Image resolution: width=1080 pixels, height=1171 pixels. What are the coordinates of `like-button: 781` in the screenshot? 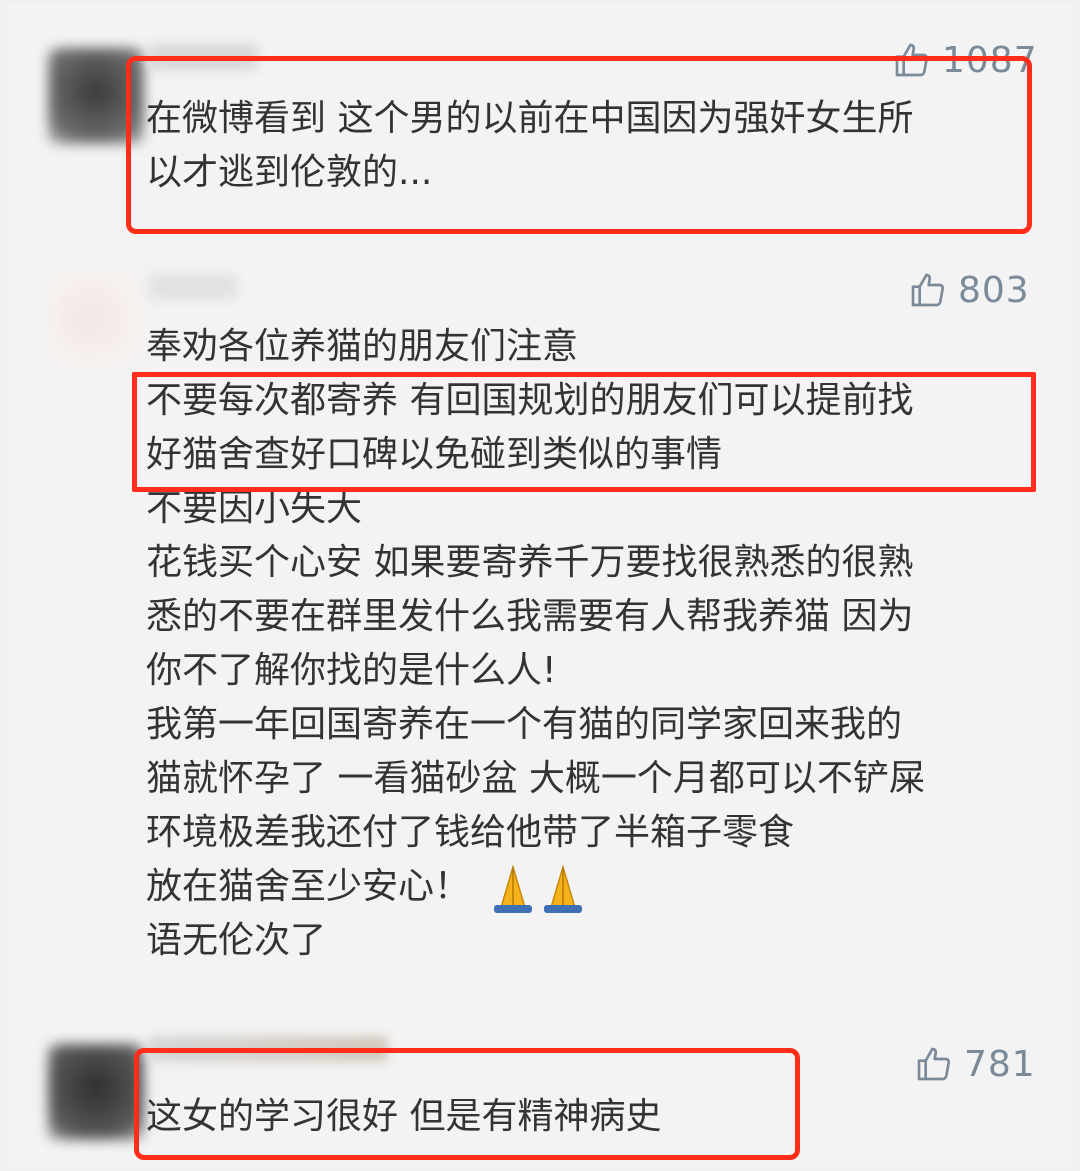 It's located at (975, 1064).